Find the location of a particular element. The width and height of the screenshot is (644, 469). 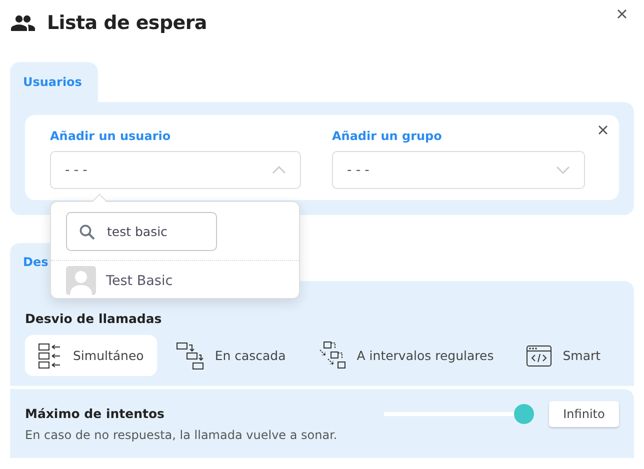

mode-option: A intervalos regulares is located at coordinates (405, 355).